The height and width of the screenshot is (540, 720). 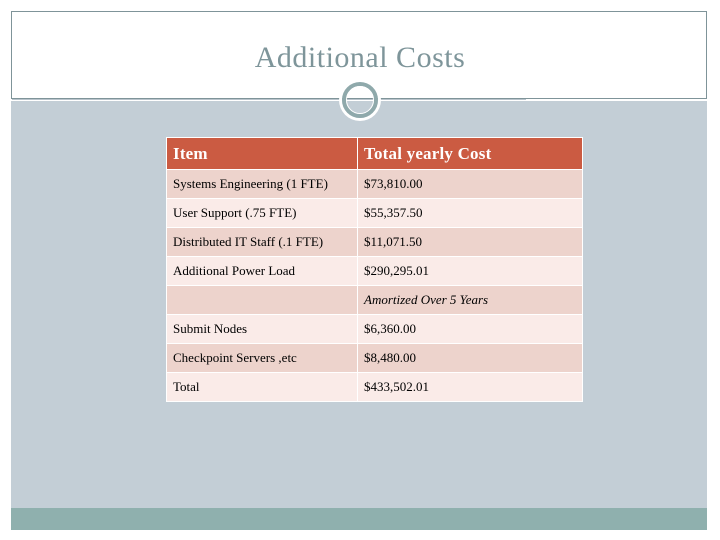 I want to click on amortization-note-cell: Amortized Over 5 Years, so click(x=470, y=300).